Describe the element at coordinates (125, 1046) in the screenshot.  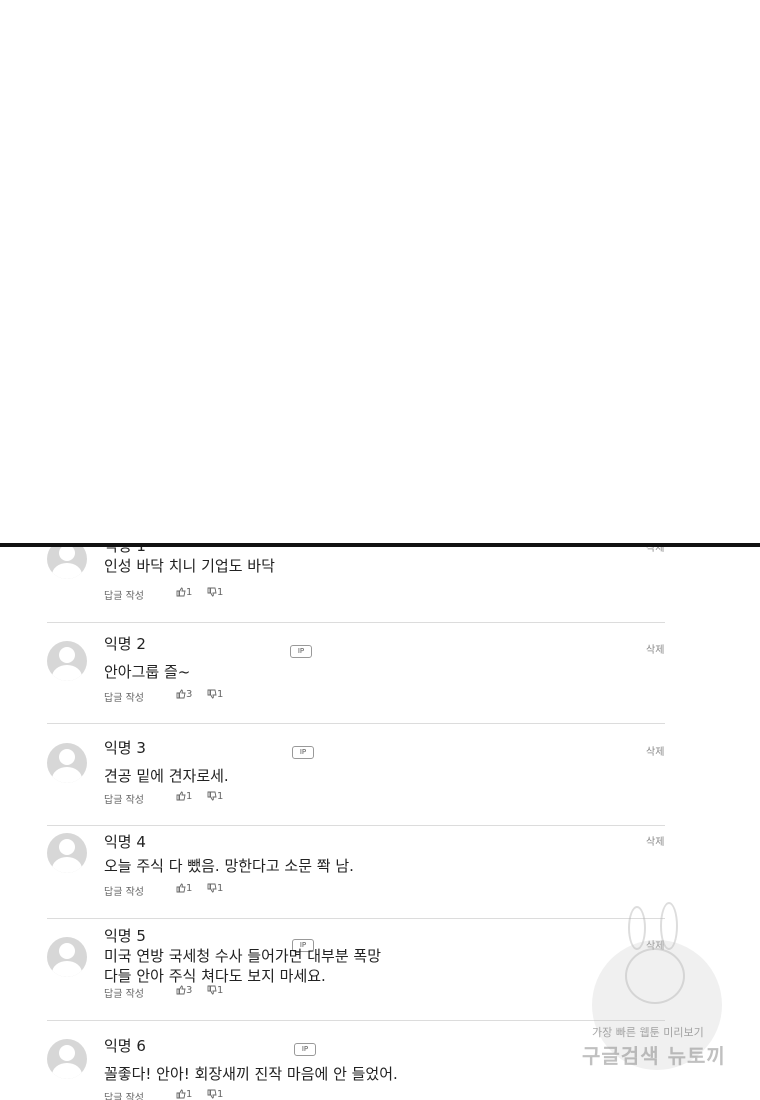
I see `comment-author: 익명 6` at that location.